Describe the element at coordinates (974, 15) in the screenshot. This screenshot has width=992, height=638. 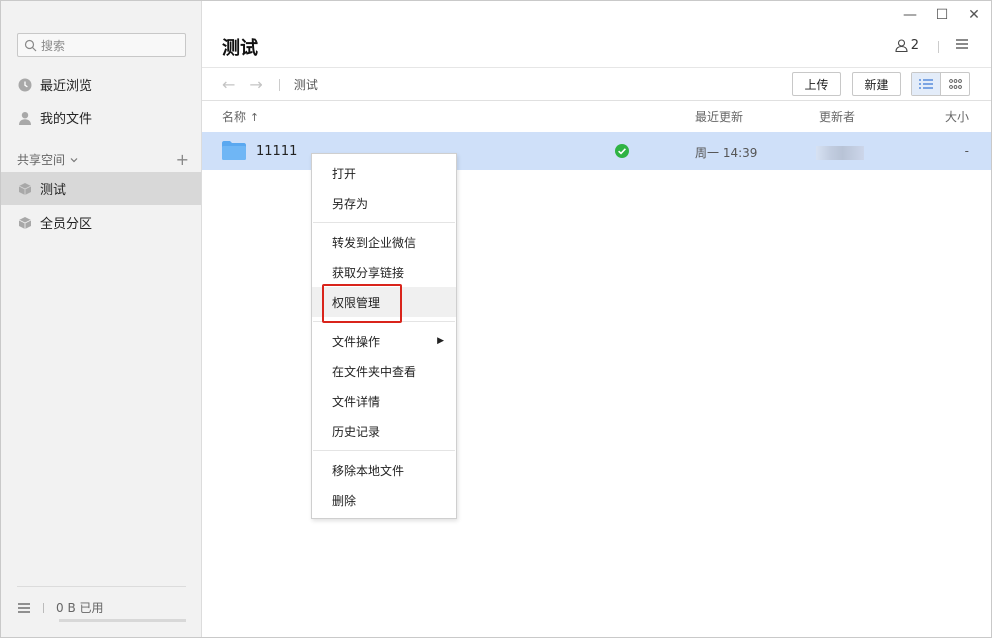
I see `close-button: ✕` at that location.